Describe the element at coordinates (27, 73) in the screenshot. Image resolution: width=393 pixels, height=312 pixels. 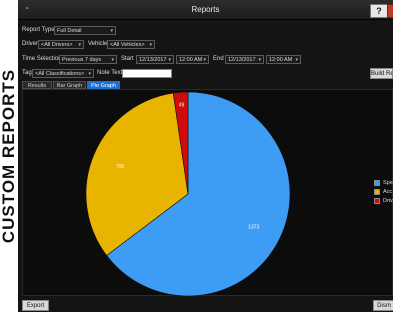
I see `tag-label: Tag` at that location.